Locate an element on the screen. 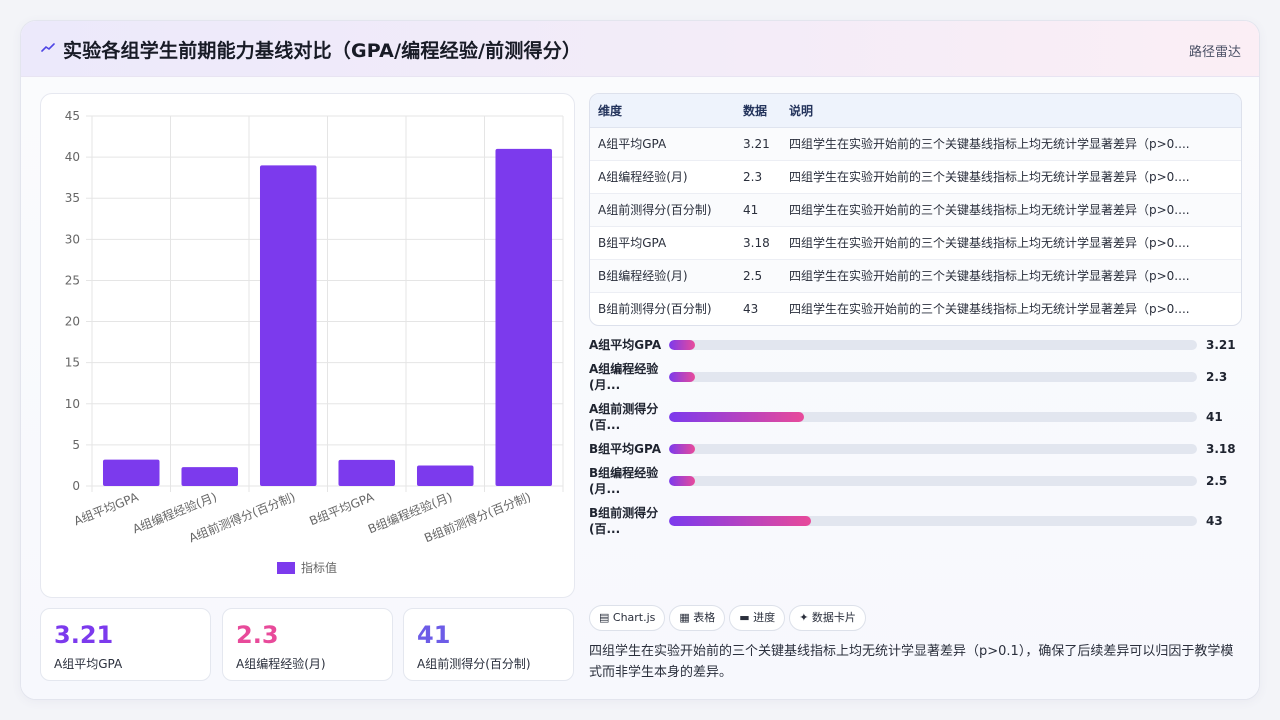  legend-swatch is located at coordinates (286, 568).